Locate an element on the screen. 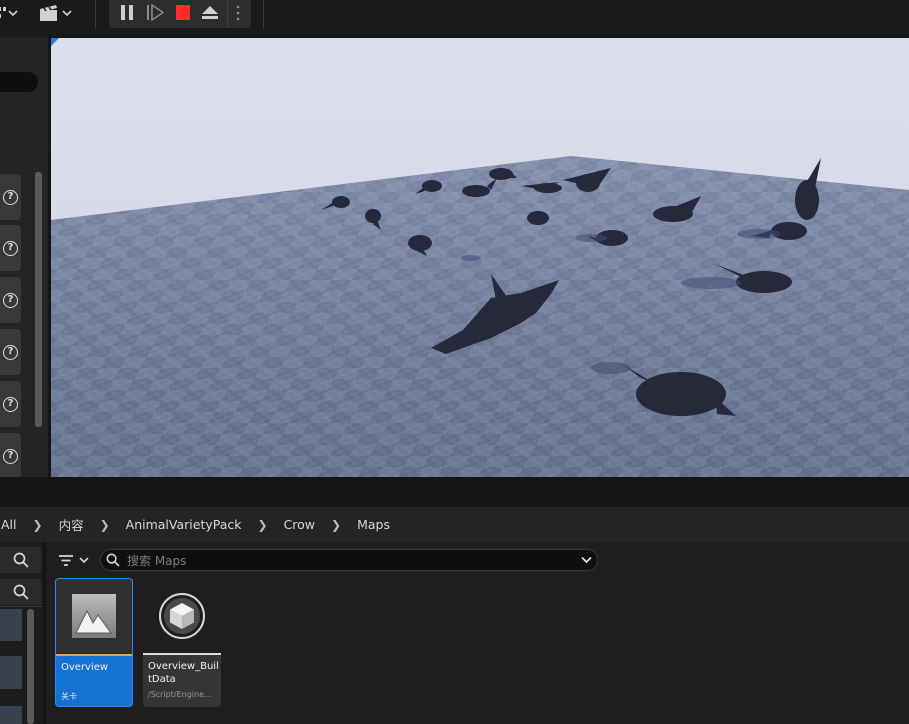 This screenshot has width=909, height=724. asset-tile-overview: Overview 关卡 is located at coordinates (94, 642).